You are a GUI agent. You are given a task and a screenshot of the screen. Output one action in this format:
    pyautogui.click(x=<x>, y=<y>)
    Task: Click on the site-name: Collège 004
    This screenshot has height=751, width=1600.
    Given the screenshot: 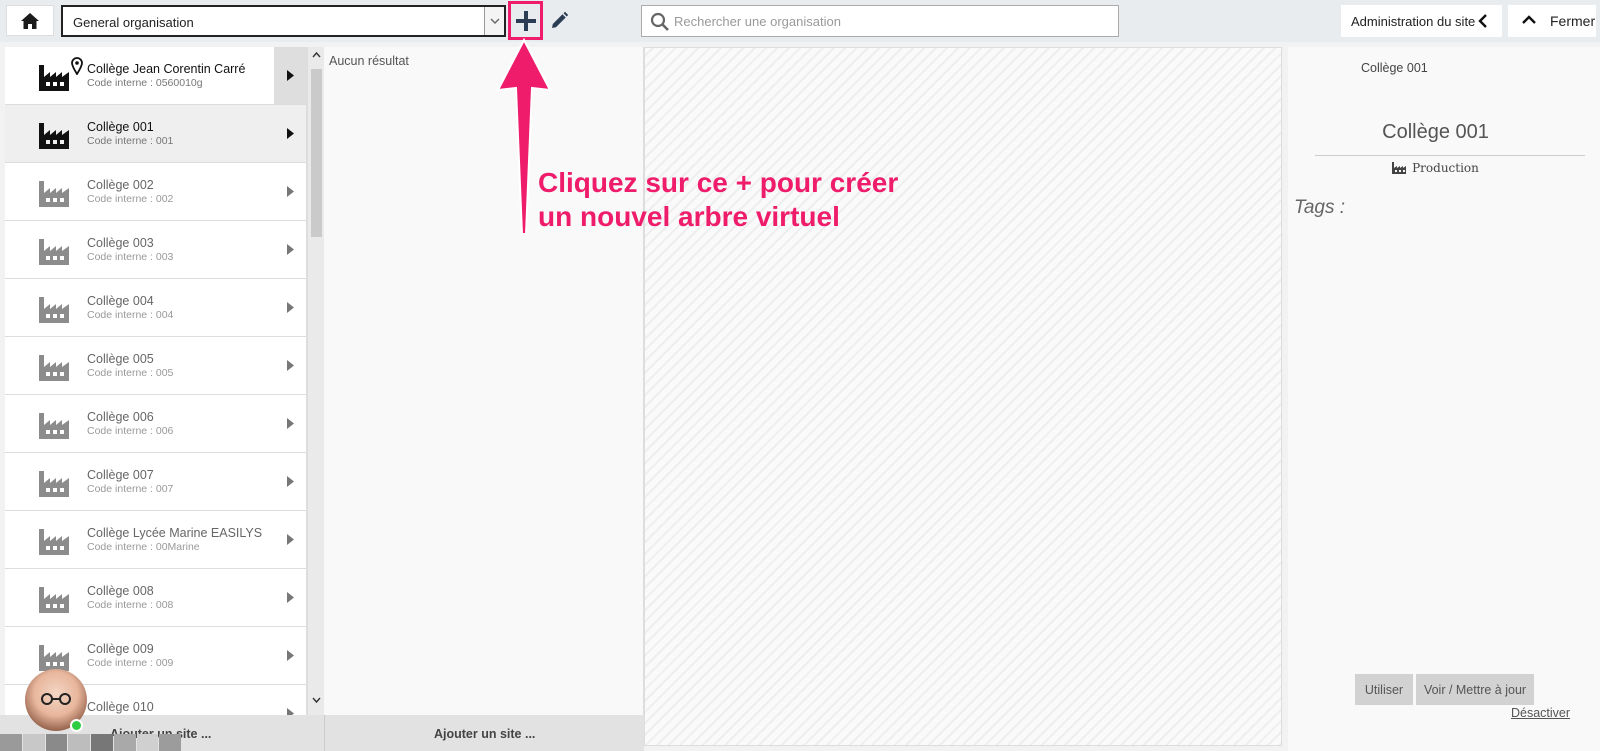 What is the action you would take?
    pyautogui.click(x=120, y=301)
    